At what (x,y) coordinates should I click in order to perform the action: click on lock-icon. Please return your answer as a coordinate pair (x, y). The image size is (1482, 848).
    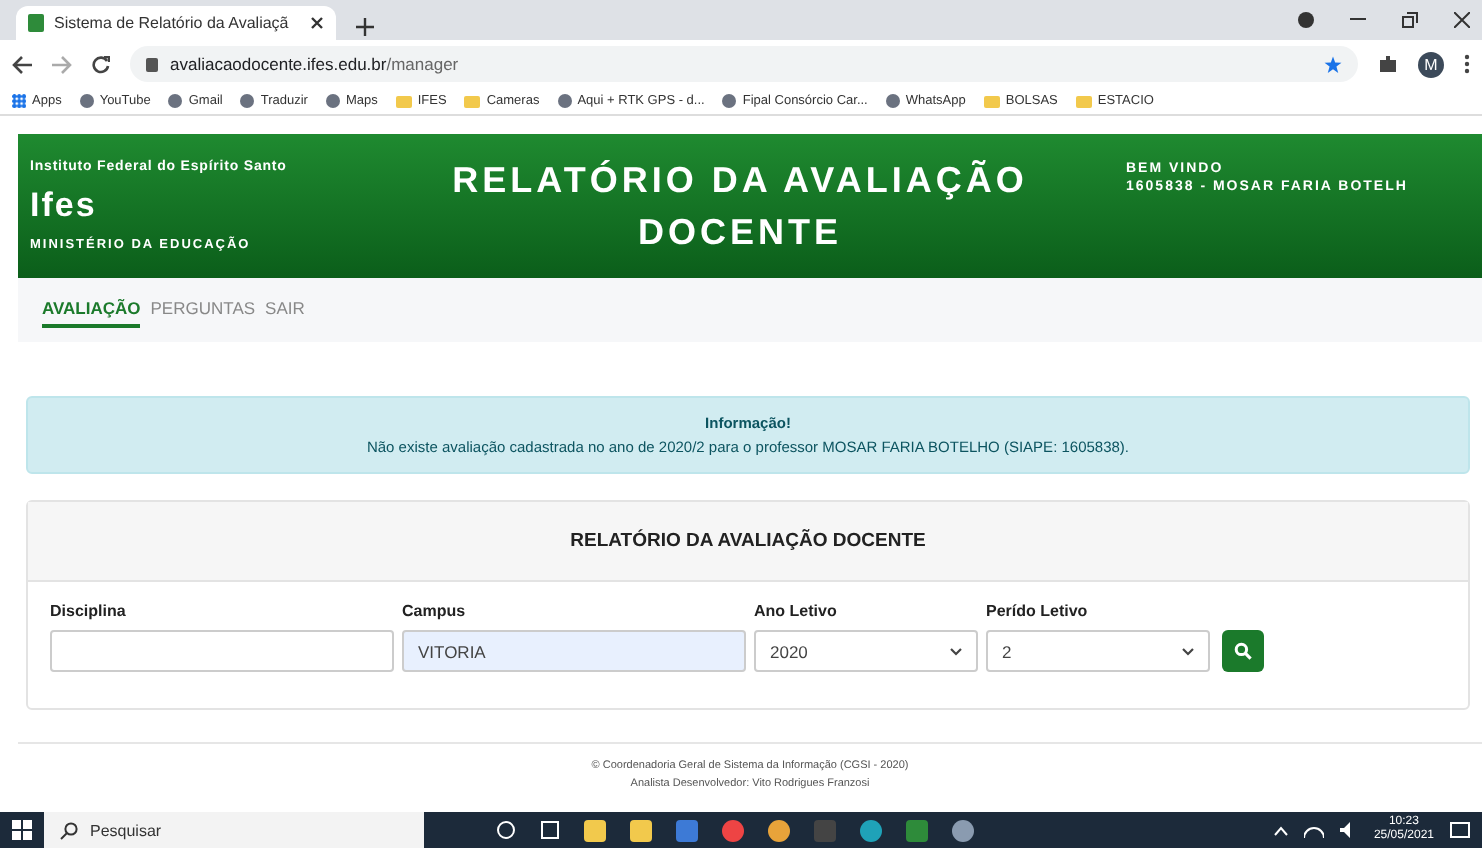
    Looking at the image, I should click on (152, 64).